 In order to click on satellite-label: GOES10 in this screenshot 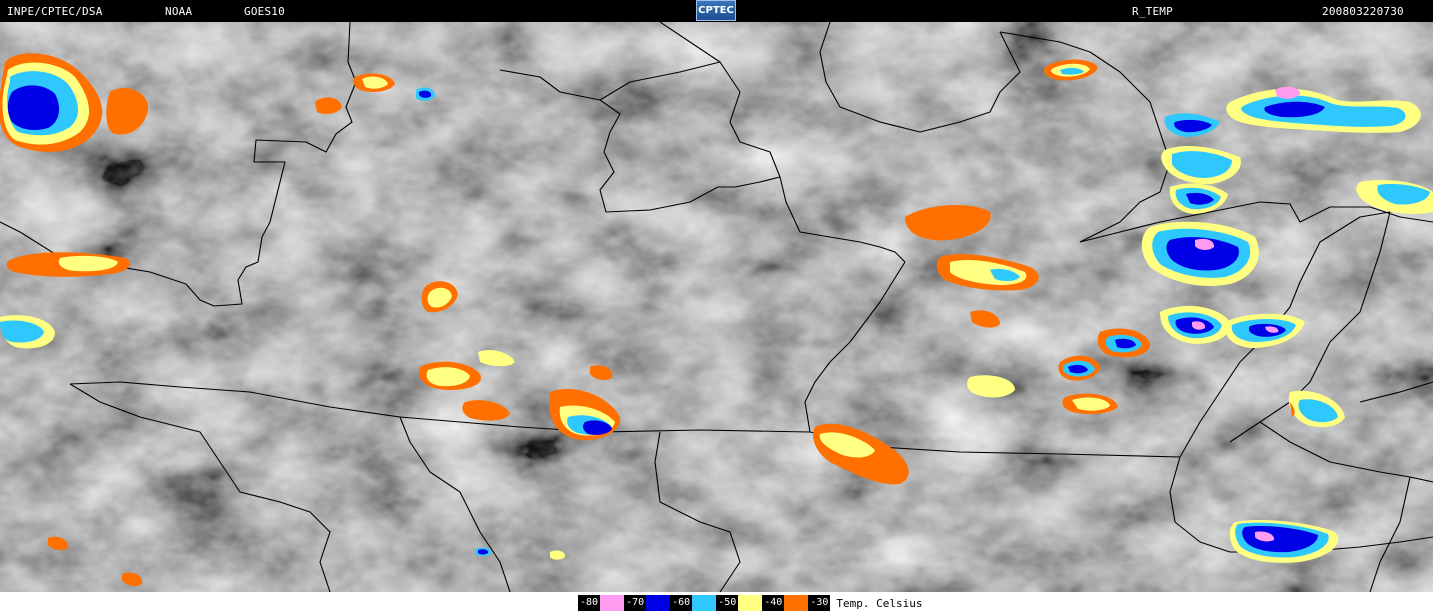, I will do `click(264, 11)`.